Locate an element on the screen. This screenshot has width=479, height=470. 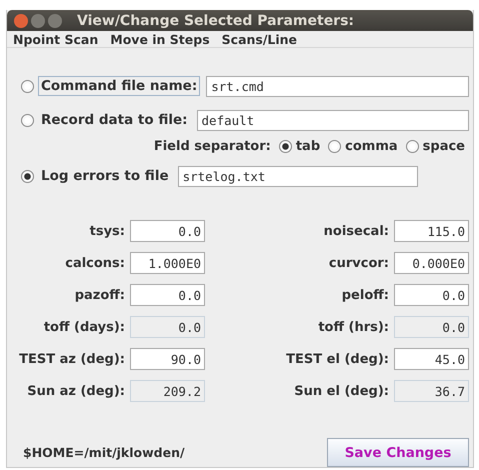
radio-label: tab is located at coordinates (308, 146).